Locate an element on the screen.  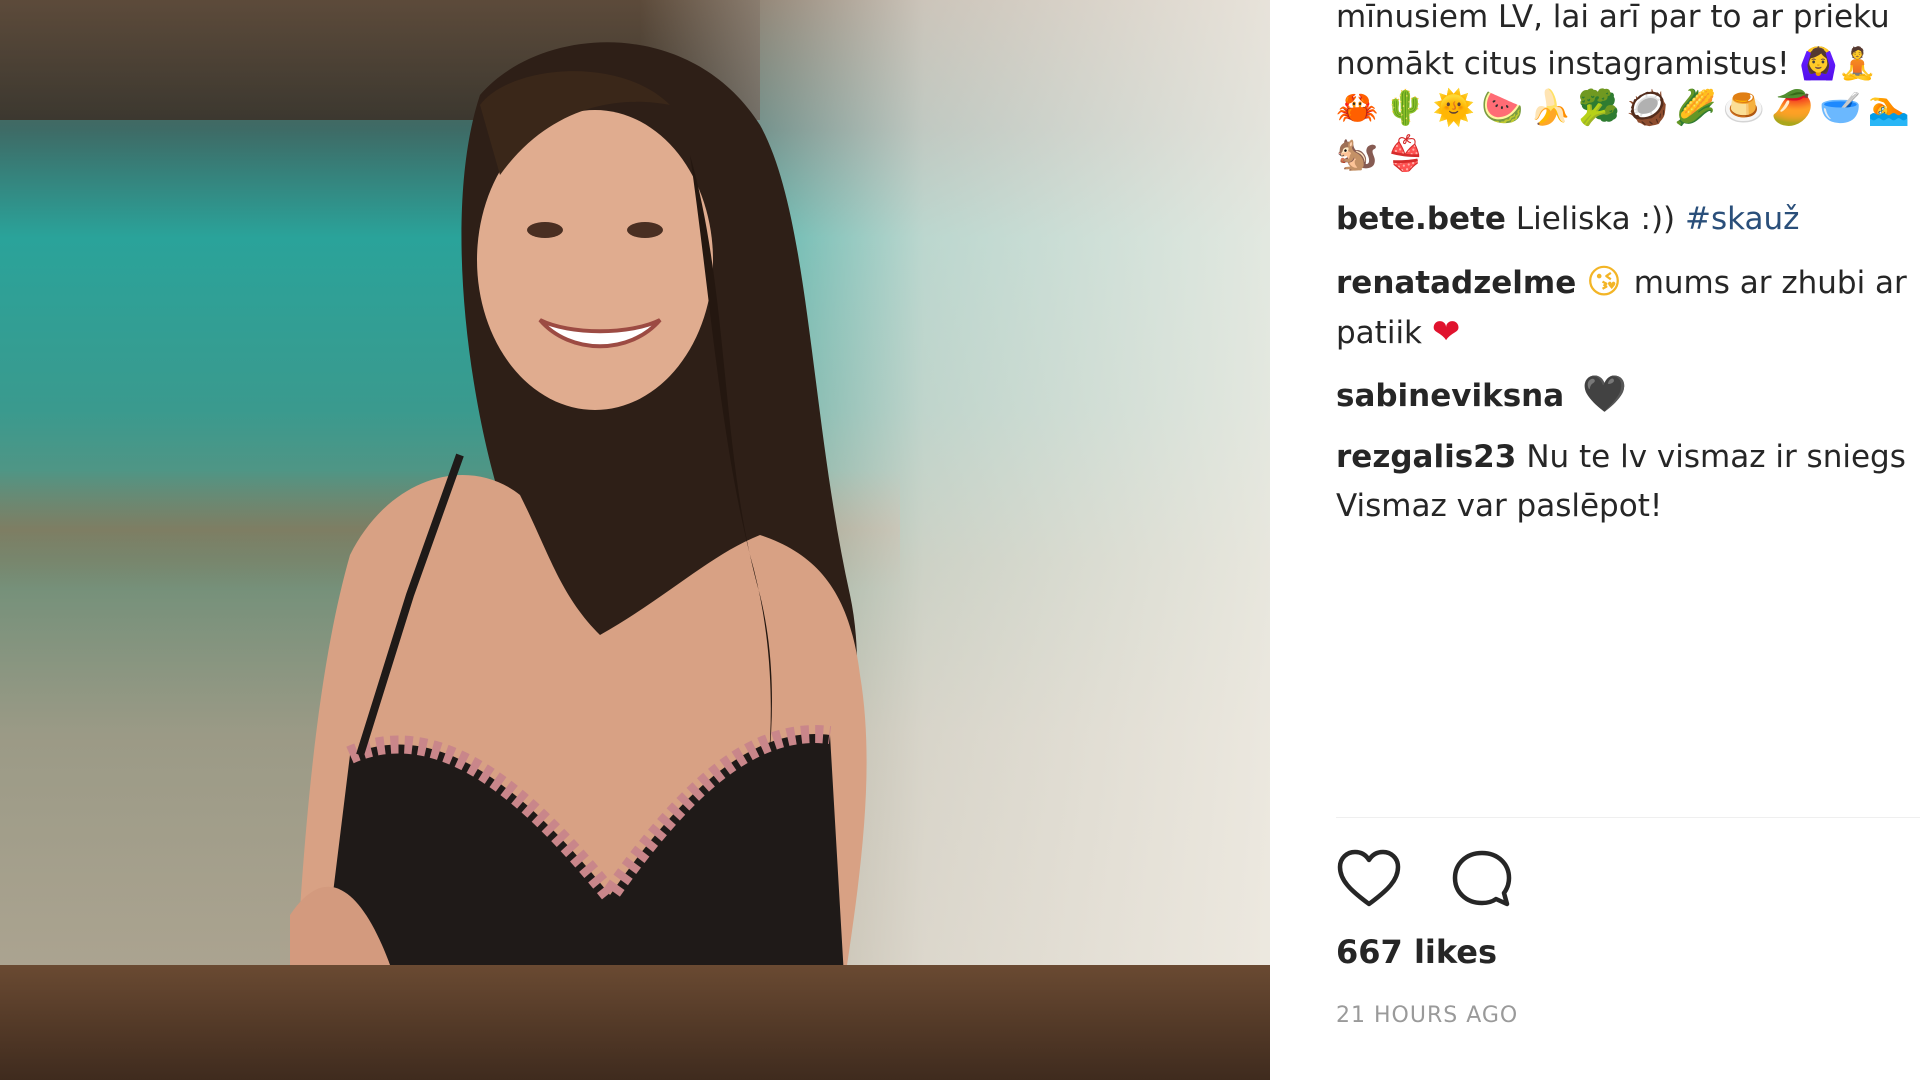
heart-outline-icon is located at coordinates (1369, 878).